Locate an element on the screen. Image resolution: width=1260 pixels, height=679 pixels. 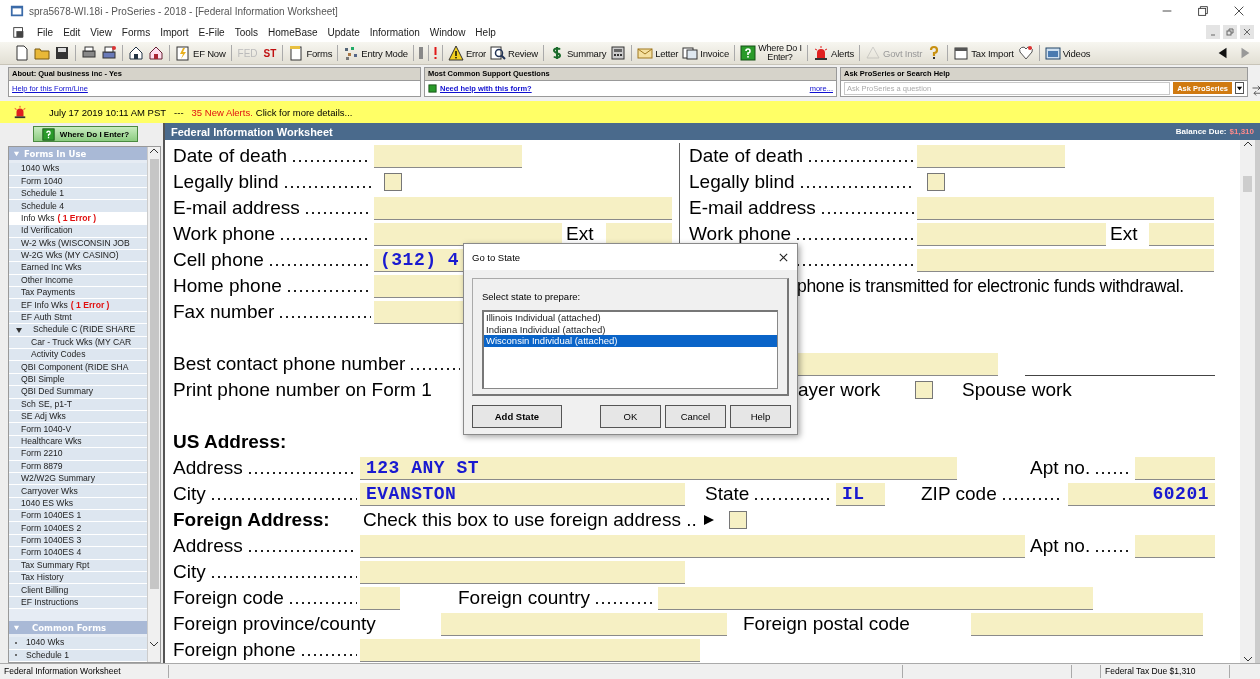
menu-item: Window is located at coordinates (447, 32).